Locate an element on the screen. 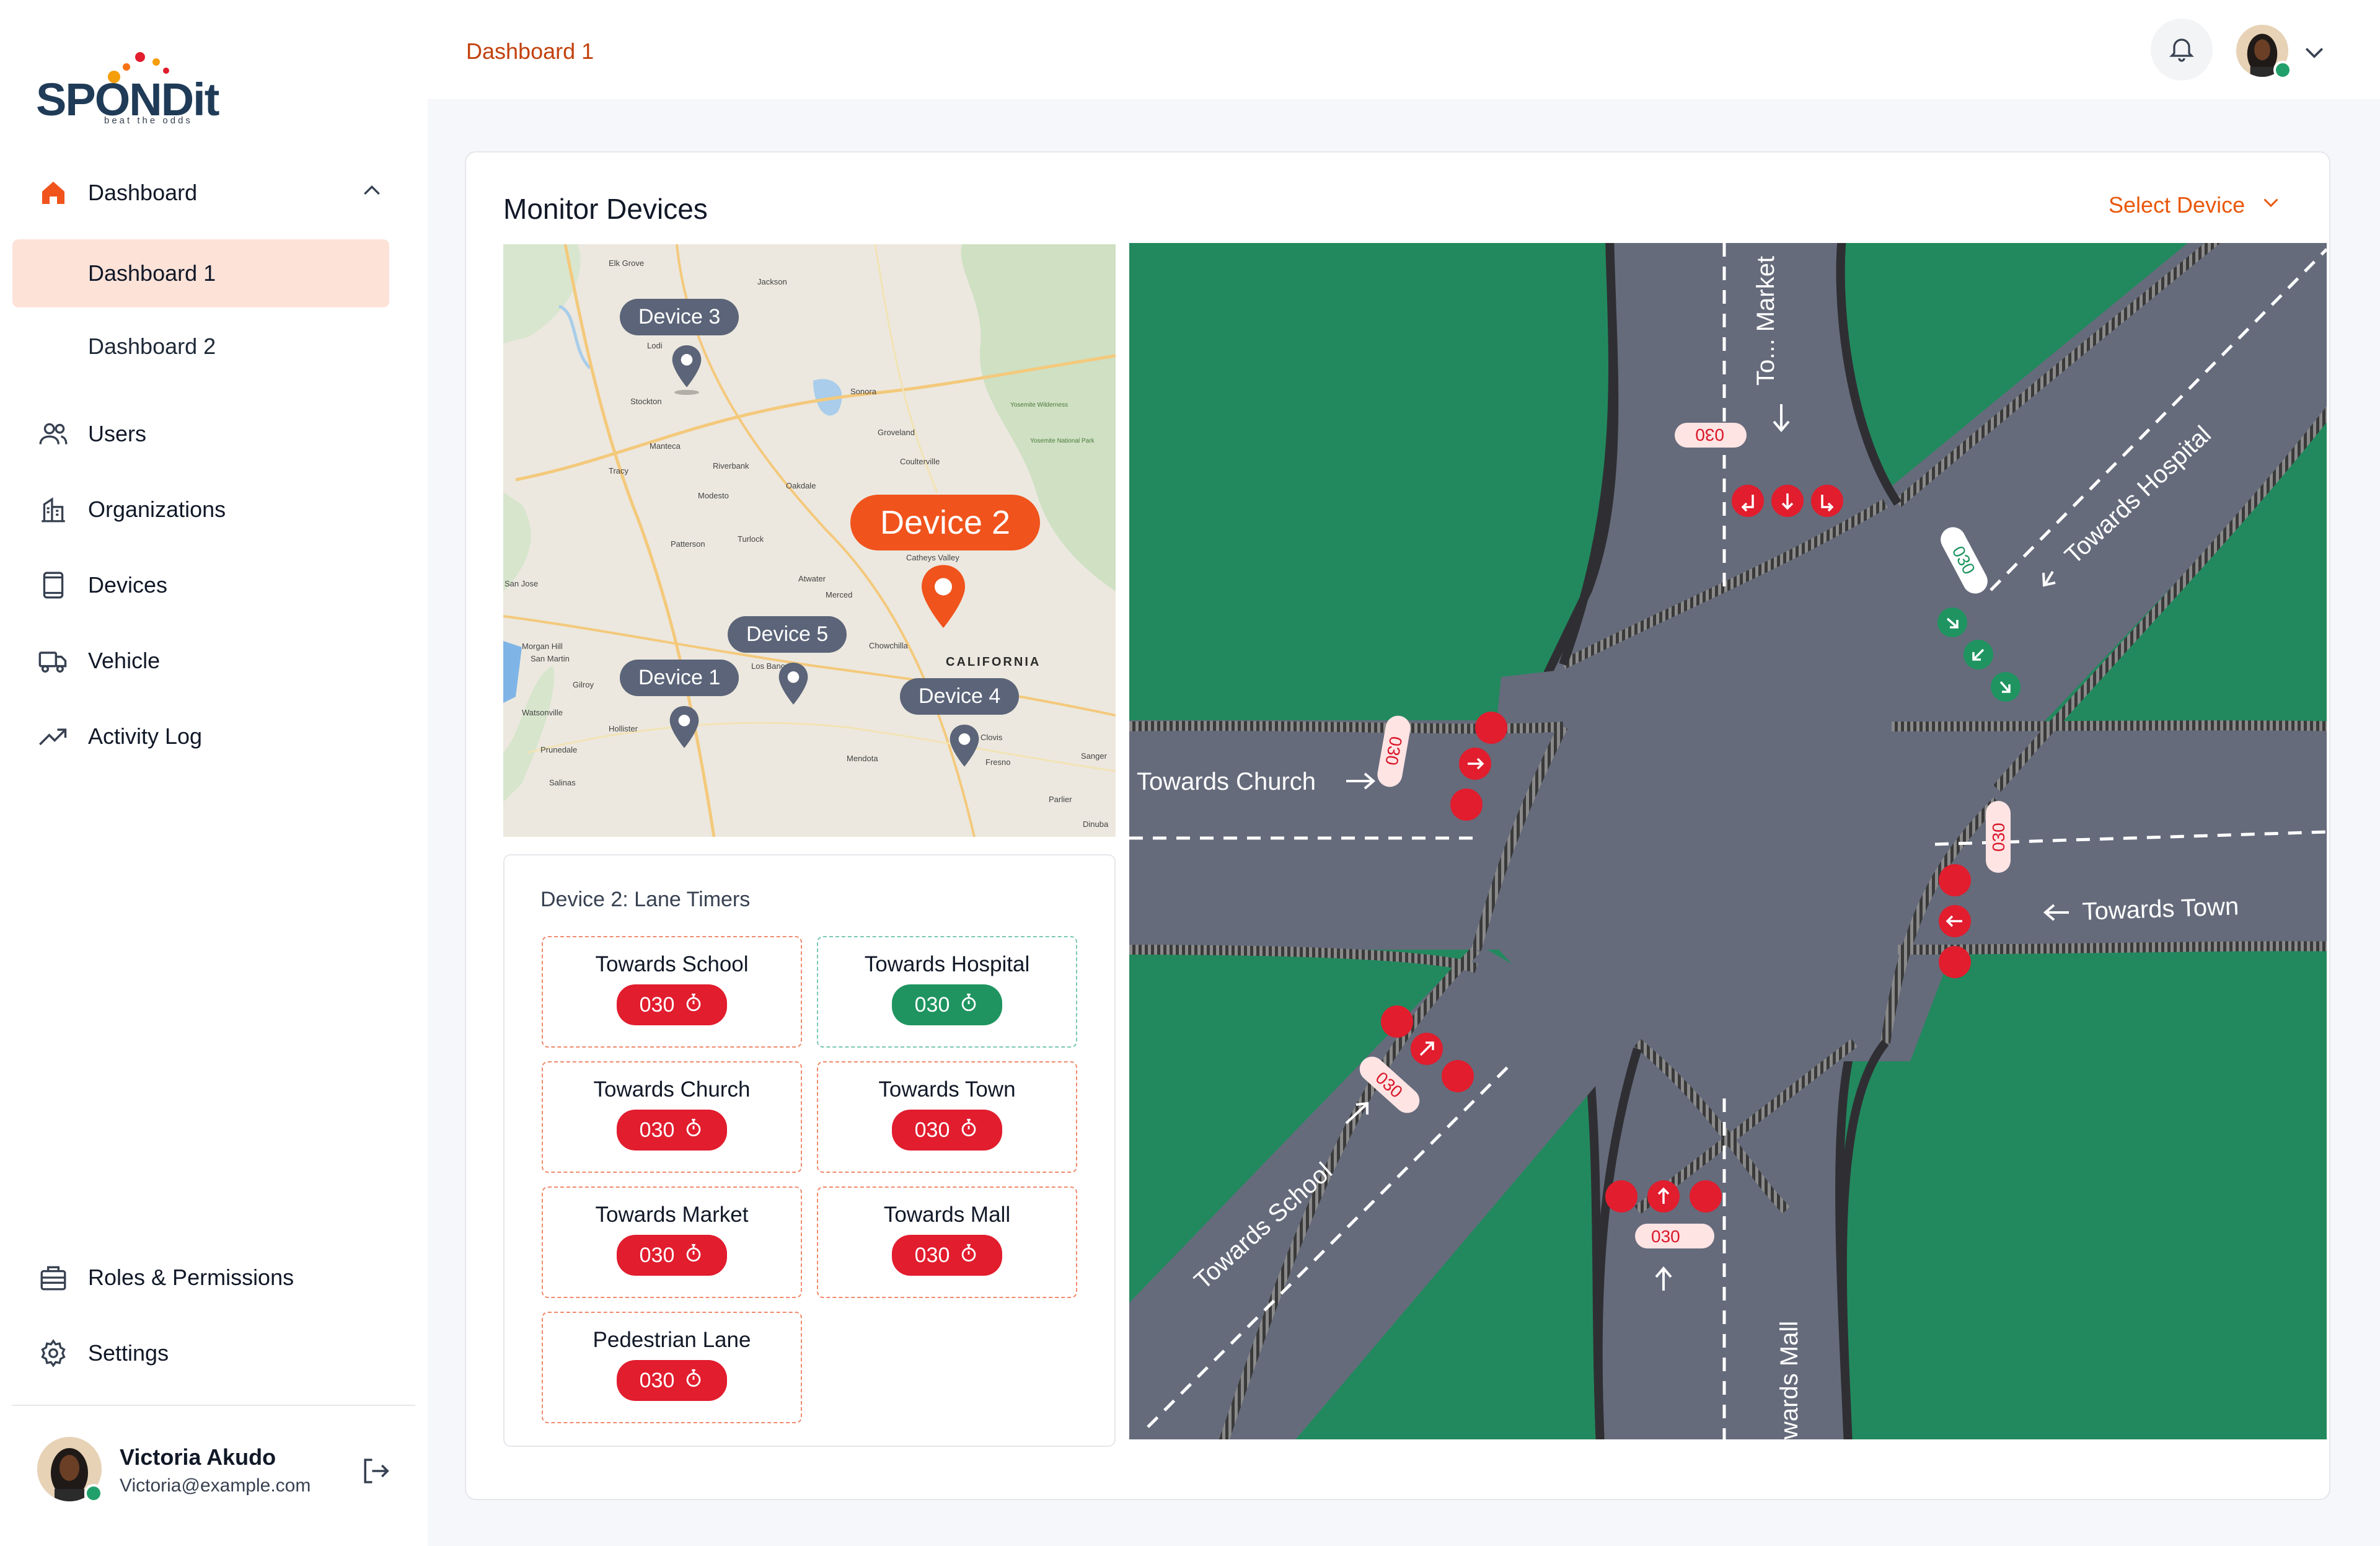 The image size is (2380, 1546). timer-towards-school: Towards School 030 is located at coordinates (672, 992).